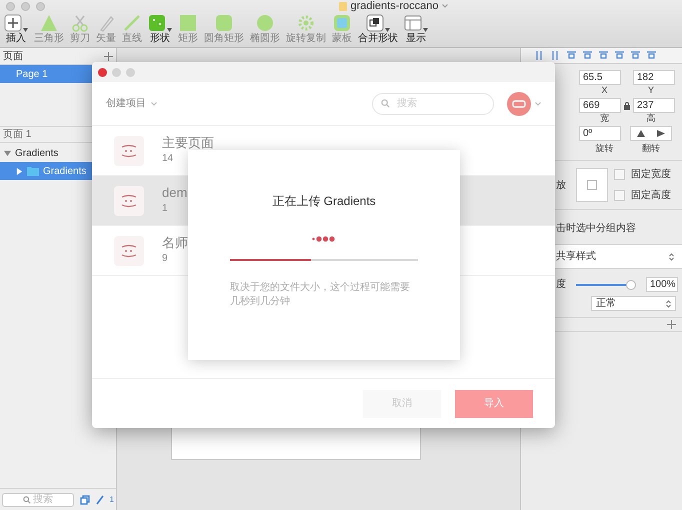  What do you see at coordinates (306, 23) in the screenshot?
I see `gear-icon` at bounding box center [306, 23].